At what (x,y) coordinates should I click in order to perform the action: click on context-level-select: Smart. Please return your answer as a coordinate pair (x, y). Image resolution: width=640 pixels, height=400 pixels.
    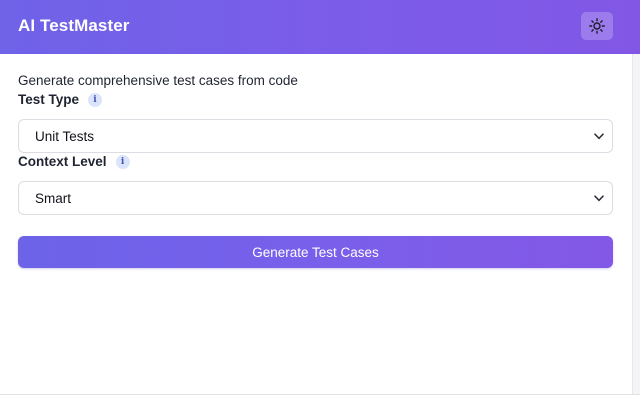
    Looking at the image, I should click on (315, 198).